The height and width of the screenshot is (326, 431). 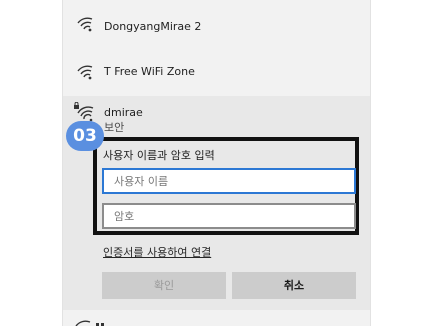 I want to click on network-name: T Free WiFi Zone, so click(x=149, y=71).